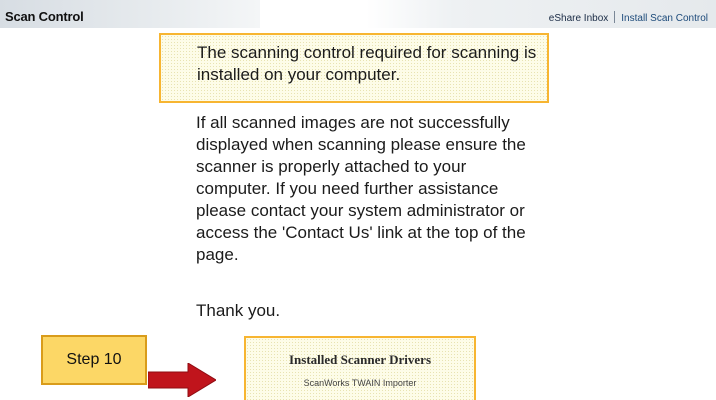 This screenshot has width=716, height=400. Describe the element at coordinates (664, 18) in the screenshot. I see `install-scan-control-link: Install Scan Control` at that location.